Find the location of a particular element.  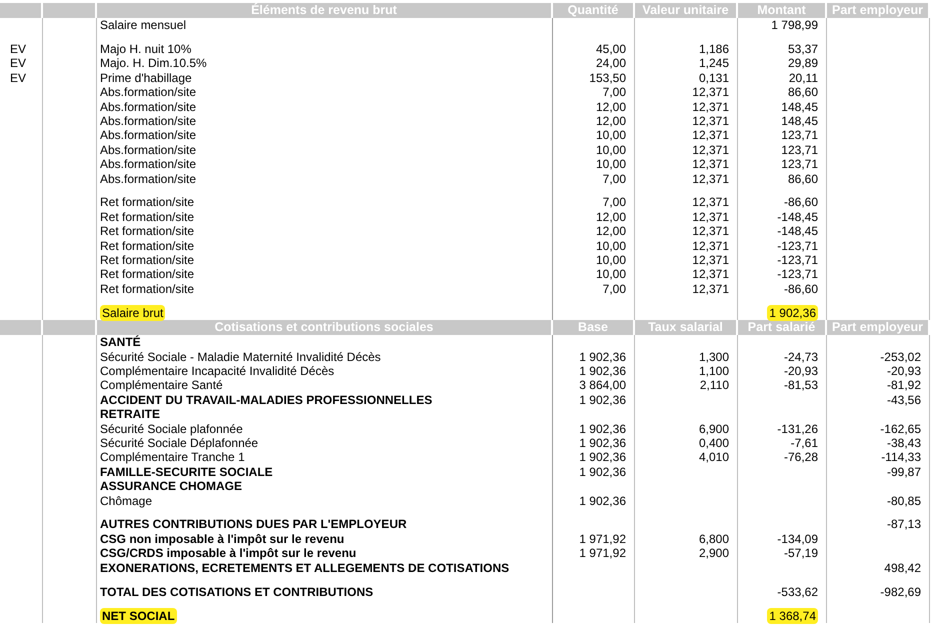

table-cell: 2,110 is located at coordinates (714, 385).